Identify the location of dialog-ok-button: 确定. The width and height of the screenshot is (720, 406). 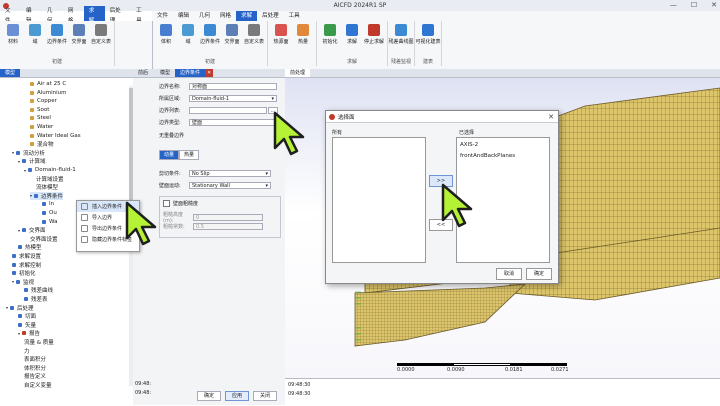
(539, 274).